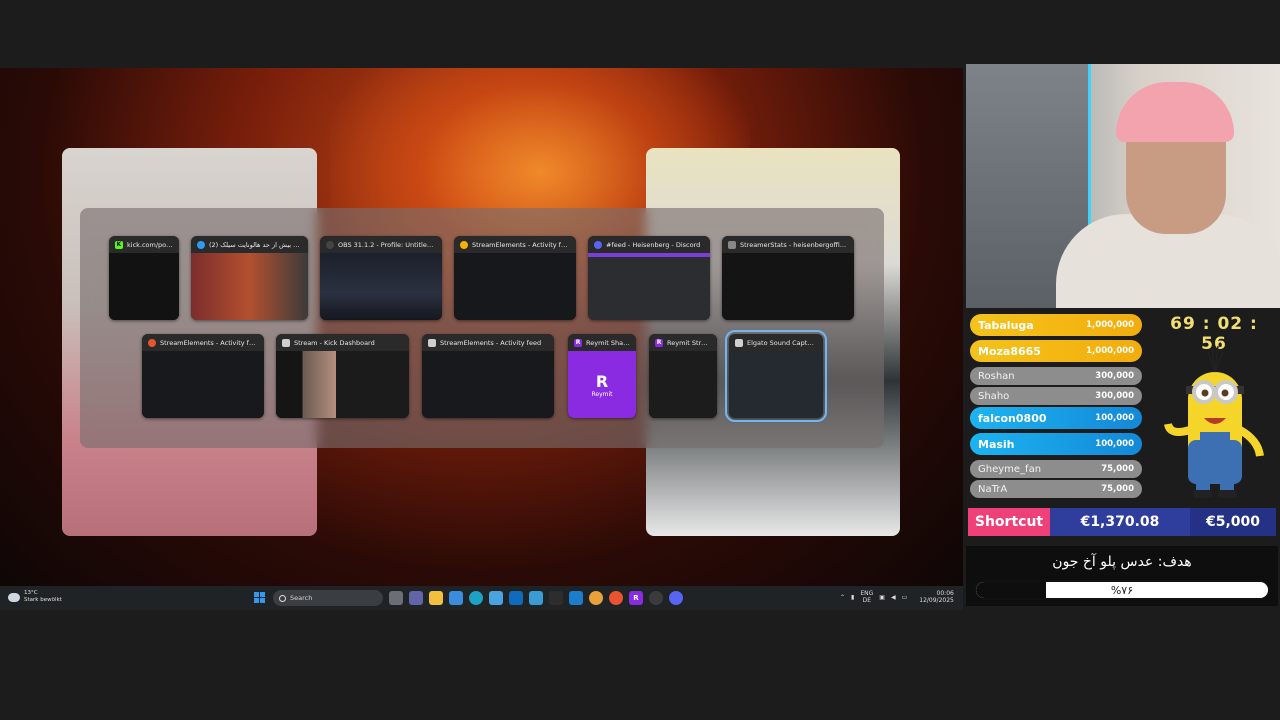 This screenshot has width=1280, height=720. What do you see at coordinates (260, 598) in the screenshot?
I see `windows-start-icon` at bounding box center [260, 598].